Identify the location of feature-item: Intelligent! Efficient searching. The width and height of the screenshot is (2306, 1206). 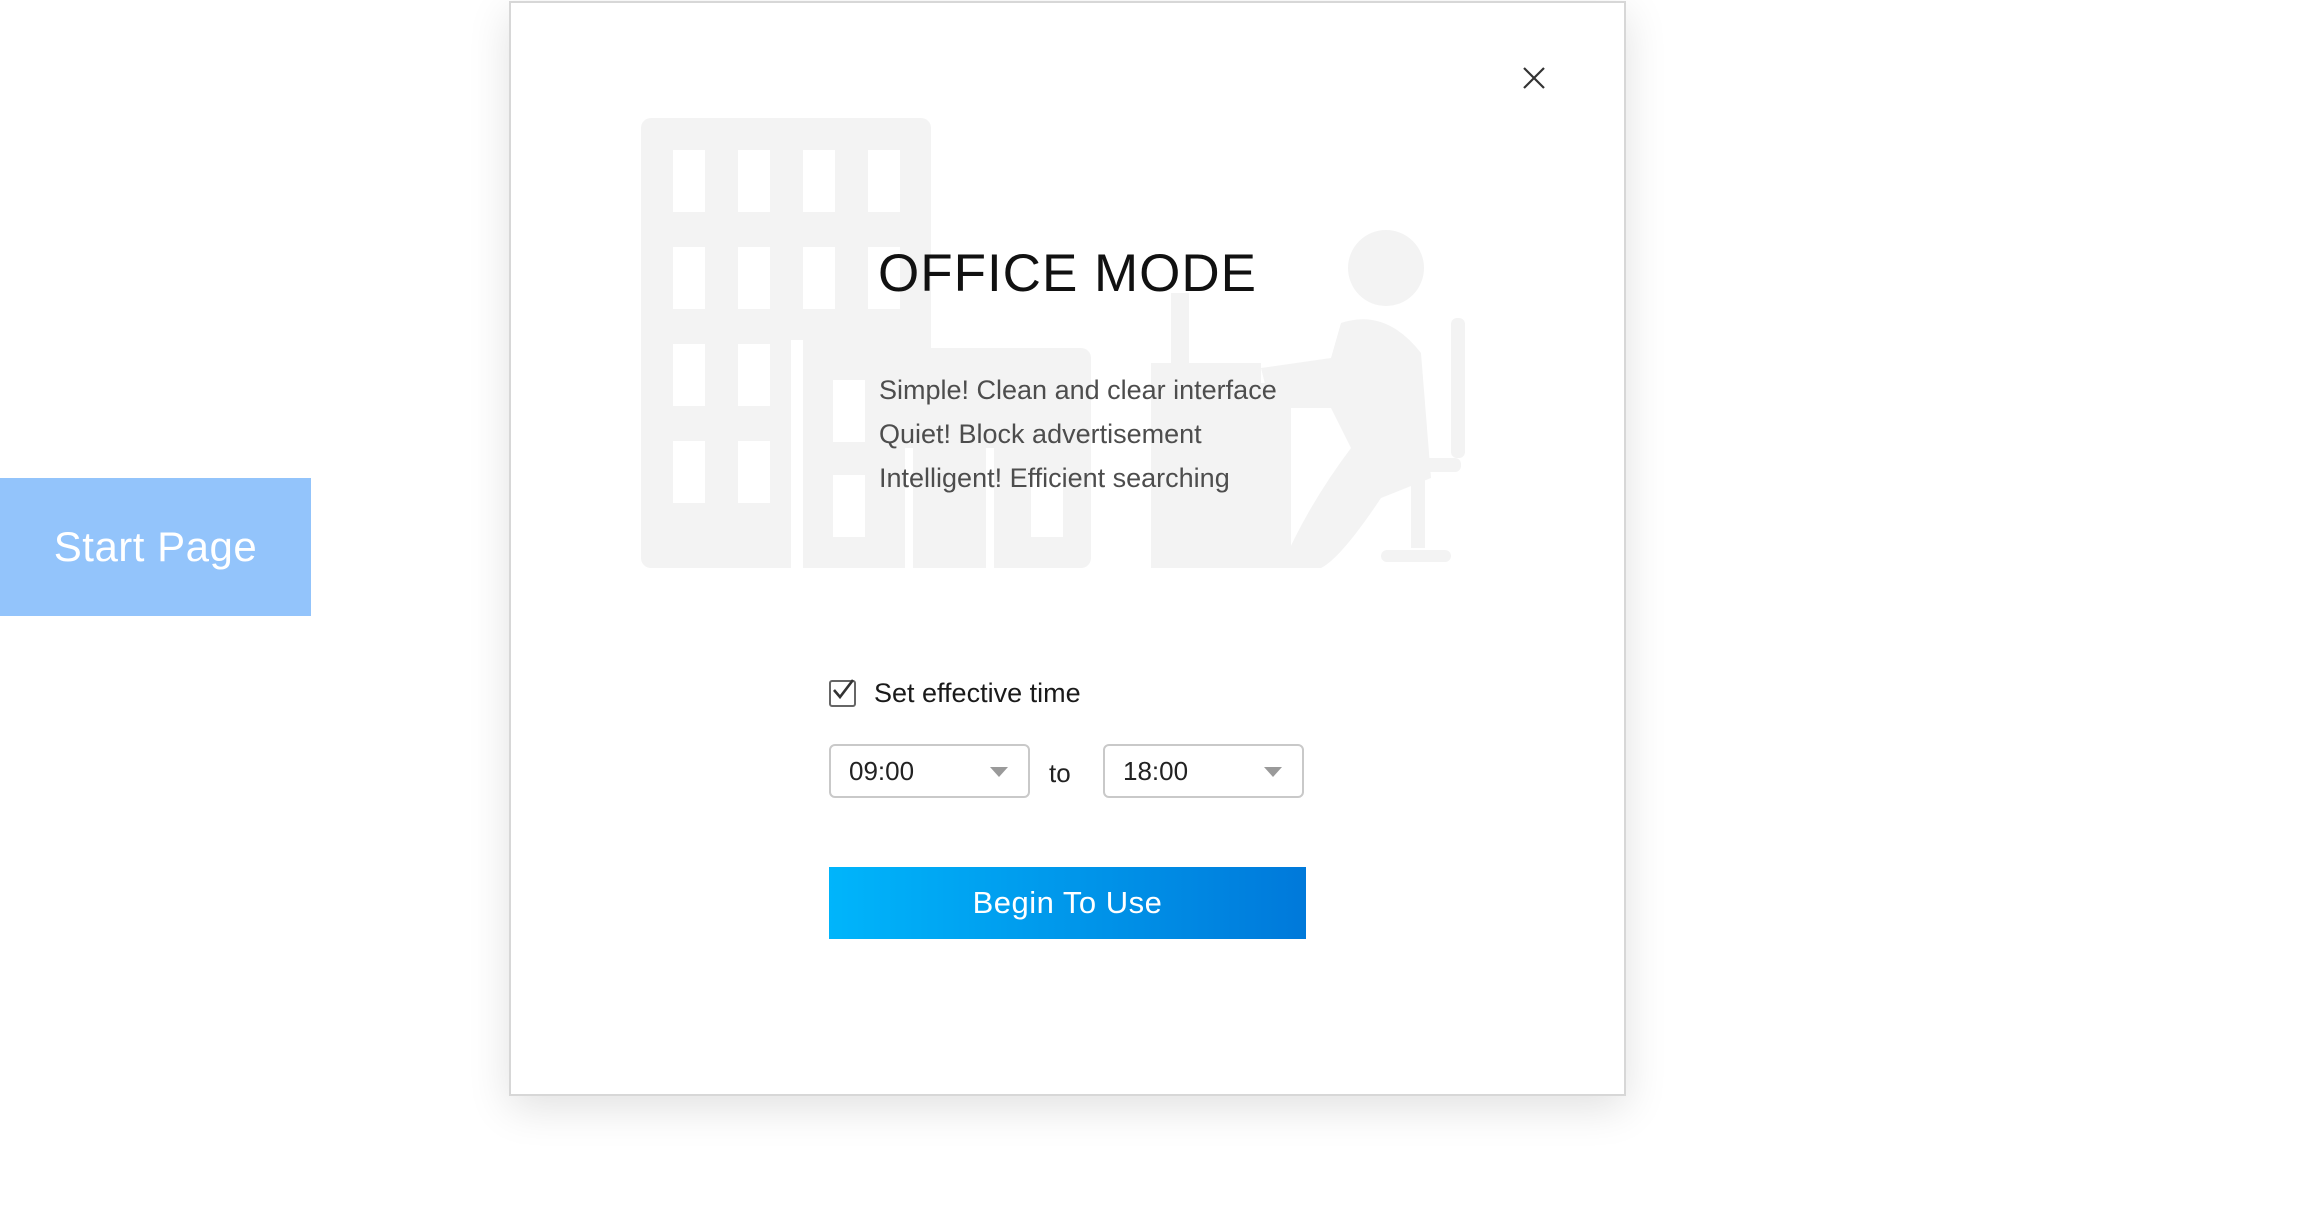
(1054, 478).